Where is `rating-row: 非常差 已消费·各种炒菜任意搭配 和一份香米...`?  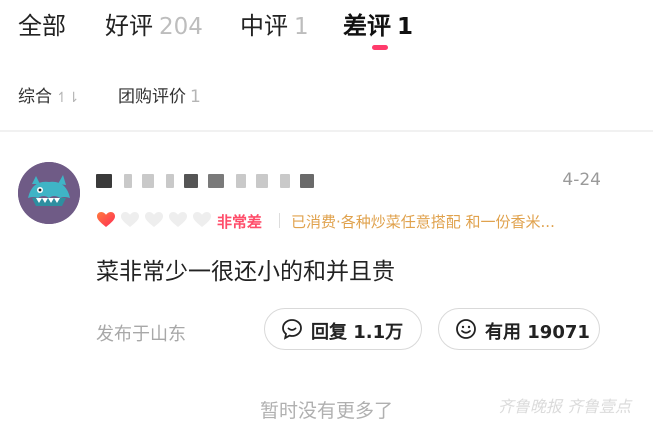 rating-row: 非常差 已消费·各种炒菜任意搭配 和一份香米... is located at coordinates (356, 220).